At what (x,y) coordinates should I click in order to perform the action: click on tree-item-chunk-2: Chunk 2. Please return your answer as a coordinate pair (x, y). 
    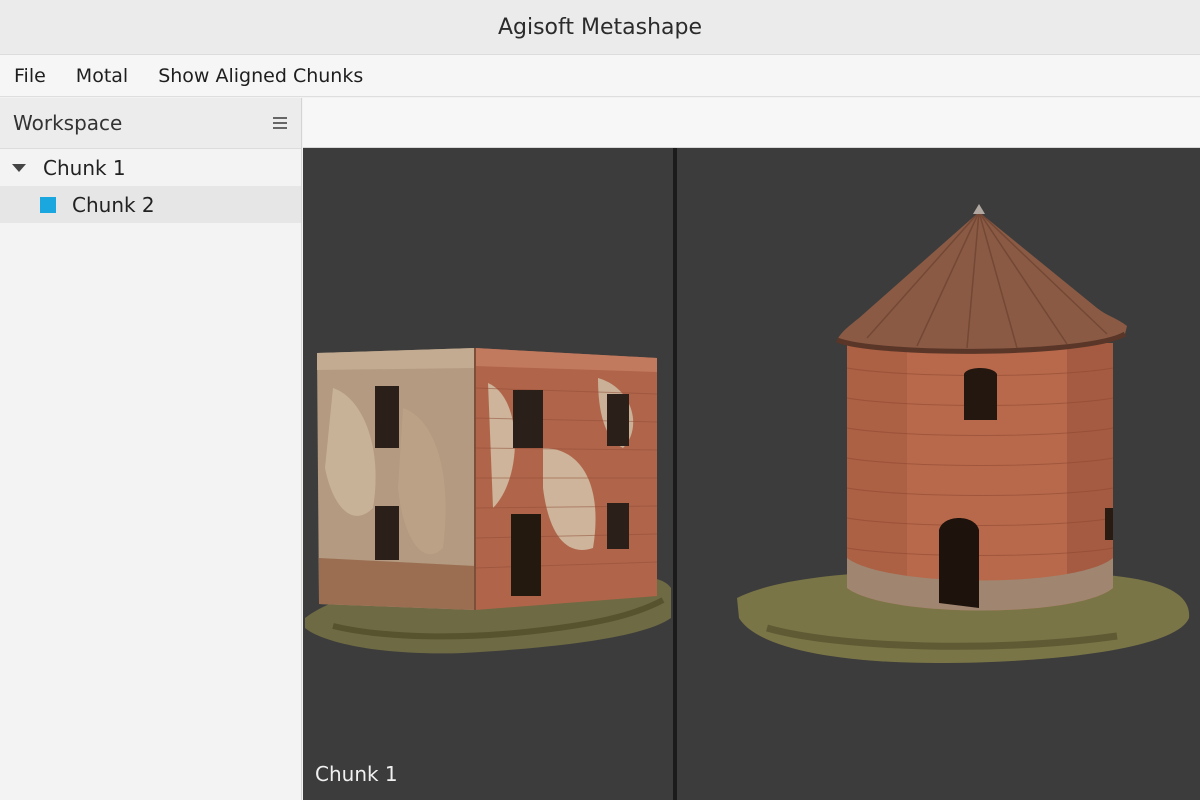
    Looking at the image, I should click on (150, 204).